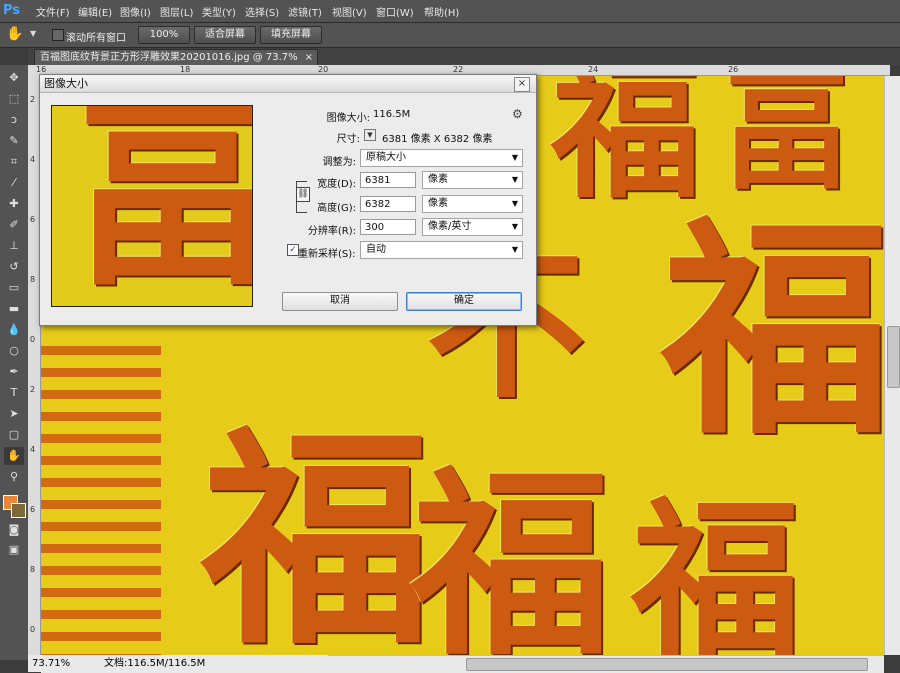 The image size is (900, 673). Describe the element at coordinates (95, 11) in the screenshot. I see `menu-edit: 编辑(E)` at that location.